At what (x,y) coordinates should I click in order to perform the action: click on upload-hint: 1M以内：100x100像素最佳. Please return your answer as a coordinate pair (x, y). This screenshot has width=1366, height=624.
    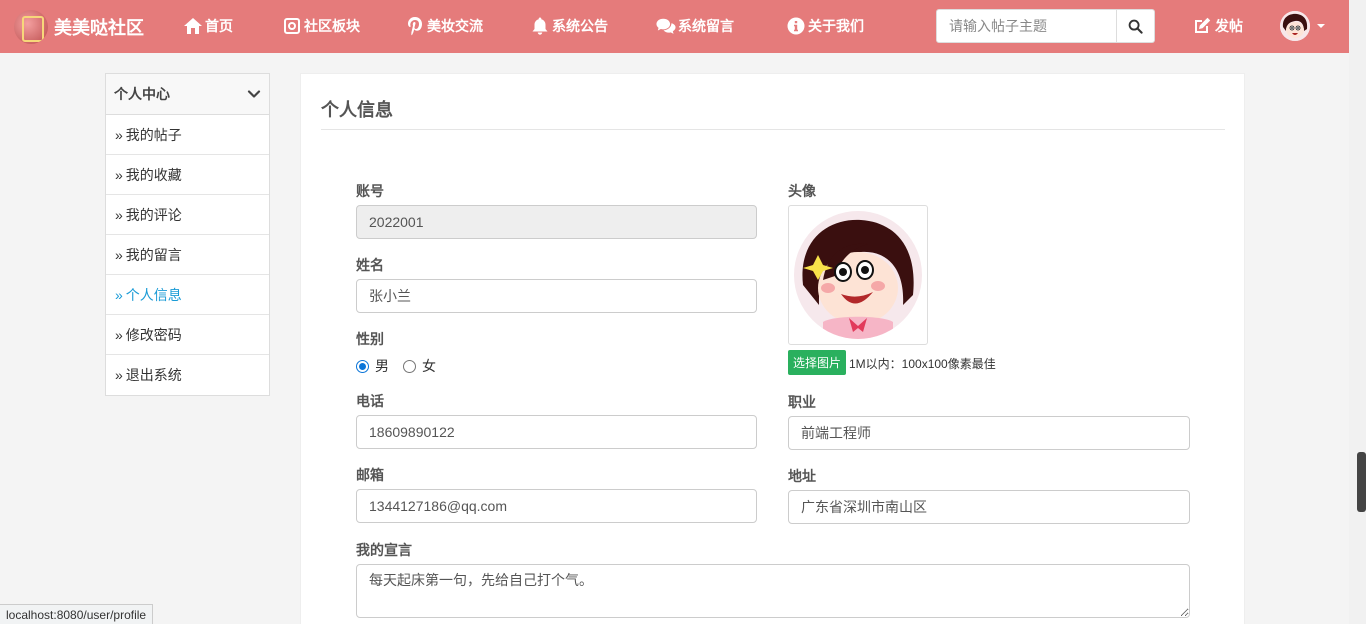
    Looking at the image, I should click on (922, 364).